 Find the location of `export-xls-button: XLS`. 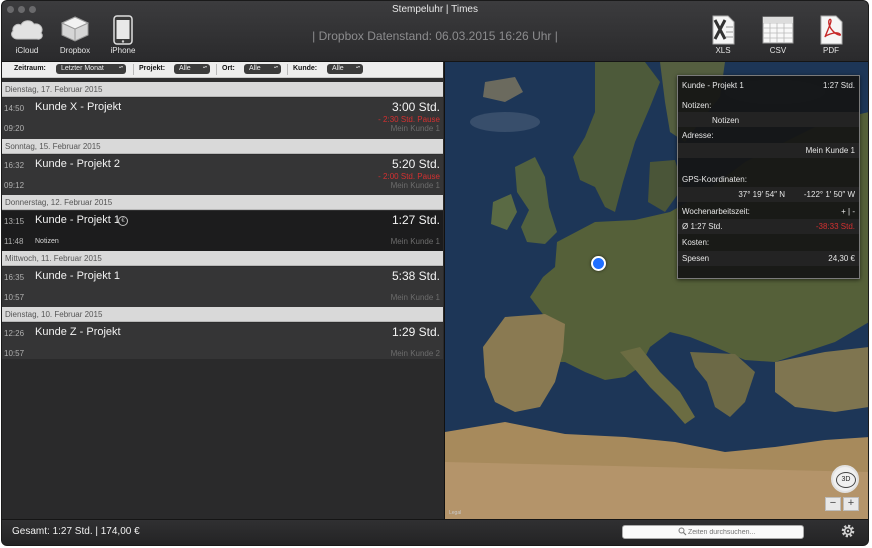

export-xls-button: XLS is located at coordinates (723, 36).